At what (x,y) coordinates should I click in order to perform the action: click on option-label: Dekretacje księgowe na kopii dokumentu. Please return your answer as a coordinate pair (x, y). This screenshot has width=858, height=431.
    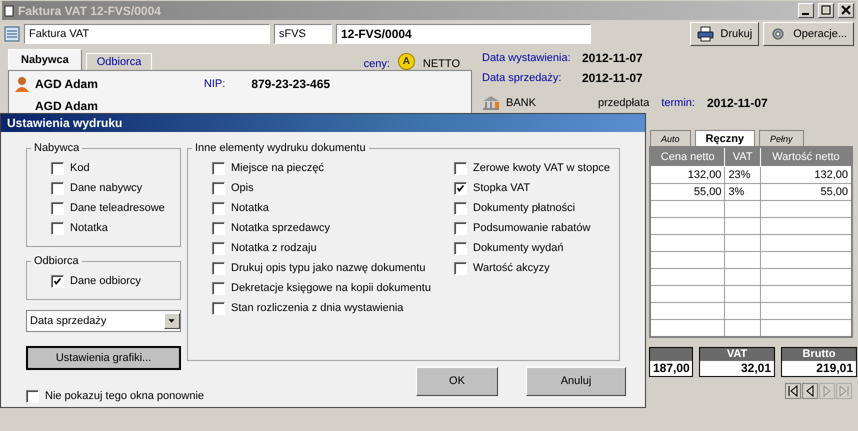
    Looking at the image, I should click on (331, 288).